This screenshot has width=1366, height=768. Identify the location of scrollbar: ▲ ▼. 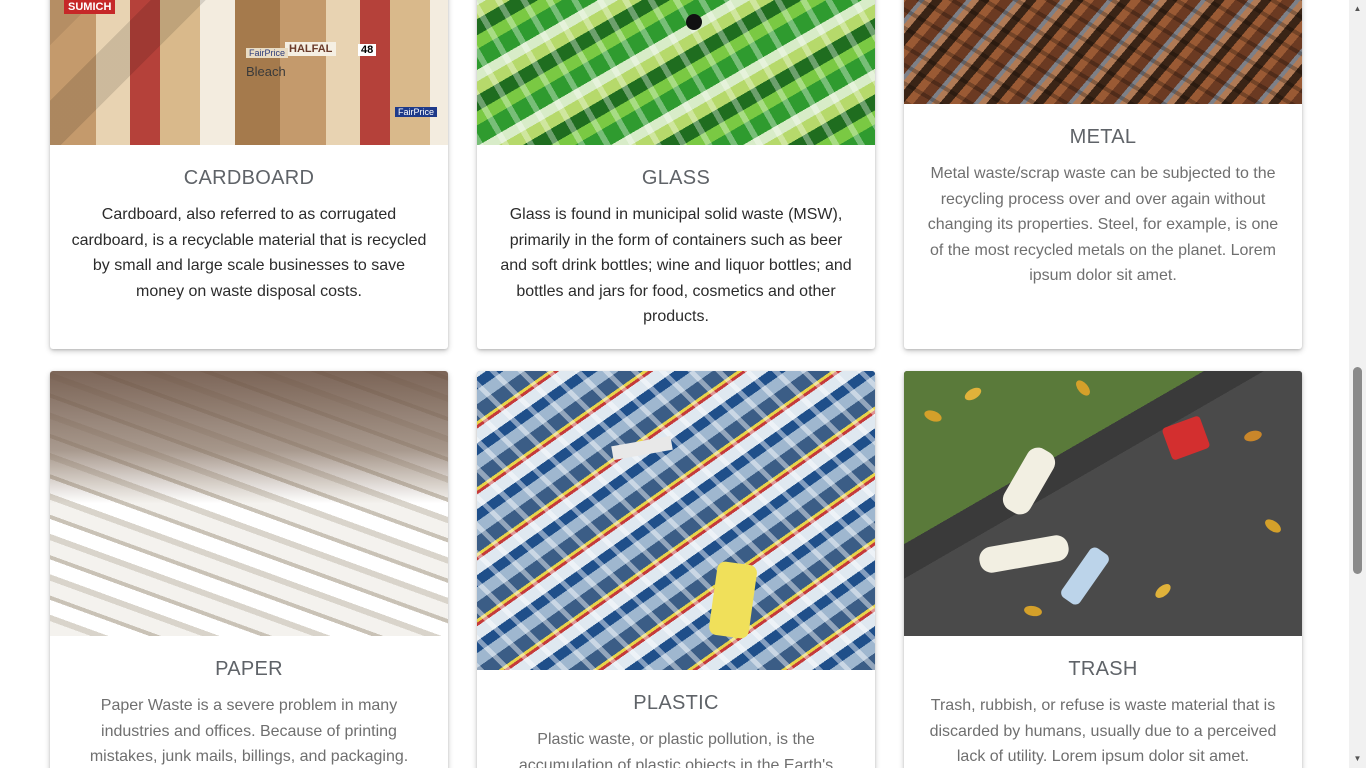
(1357, 384).